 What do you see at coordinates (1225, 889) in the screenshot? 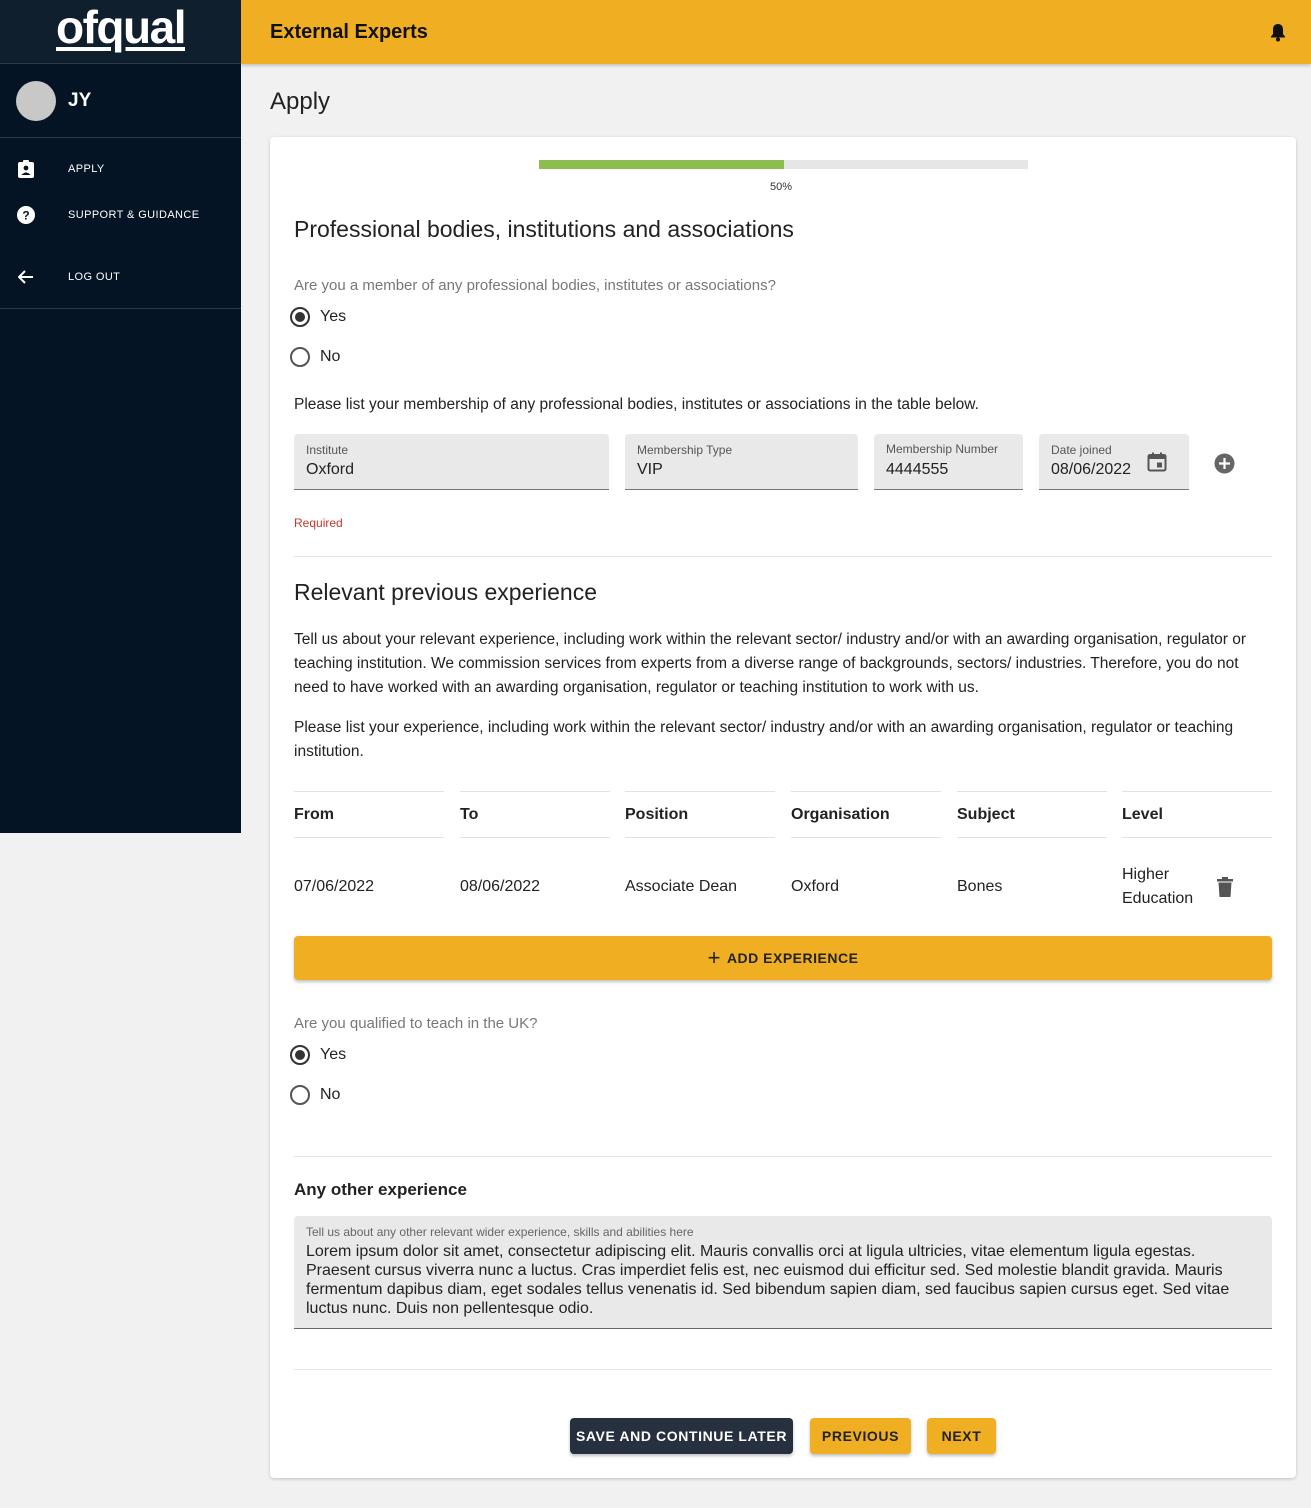
I see `delete-icon` at bounding box center [1225, 889].